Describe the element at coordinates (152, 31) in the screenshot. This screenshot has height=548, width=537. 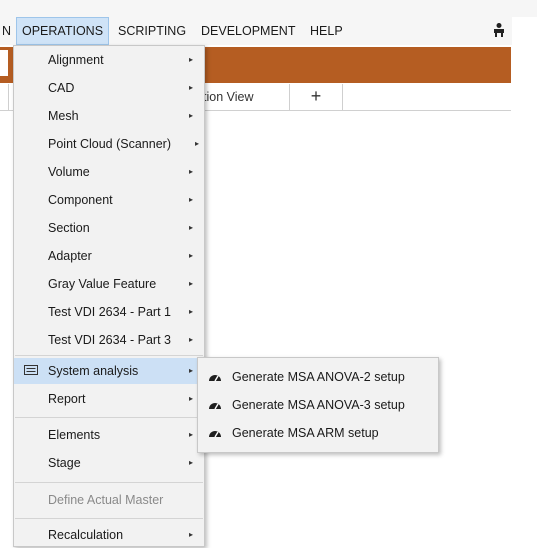
I see `menu-scripting: SCRIPTING` at that location.